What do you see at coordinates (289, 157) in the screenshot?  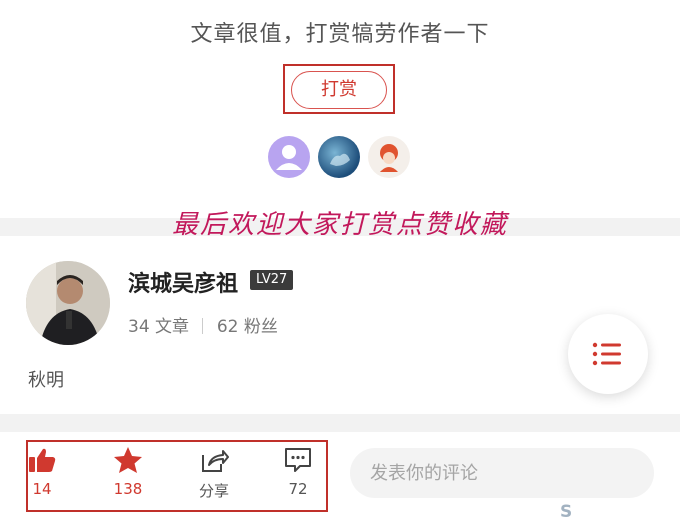 I see `avatar-default-icon` at bounding box center [289, 157].